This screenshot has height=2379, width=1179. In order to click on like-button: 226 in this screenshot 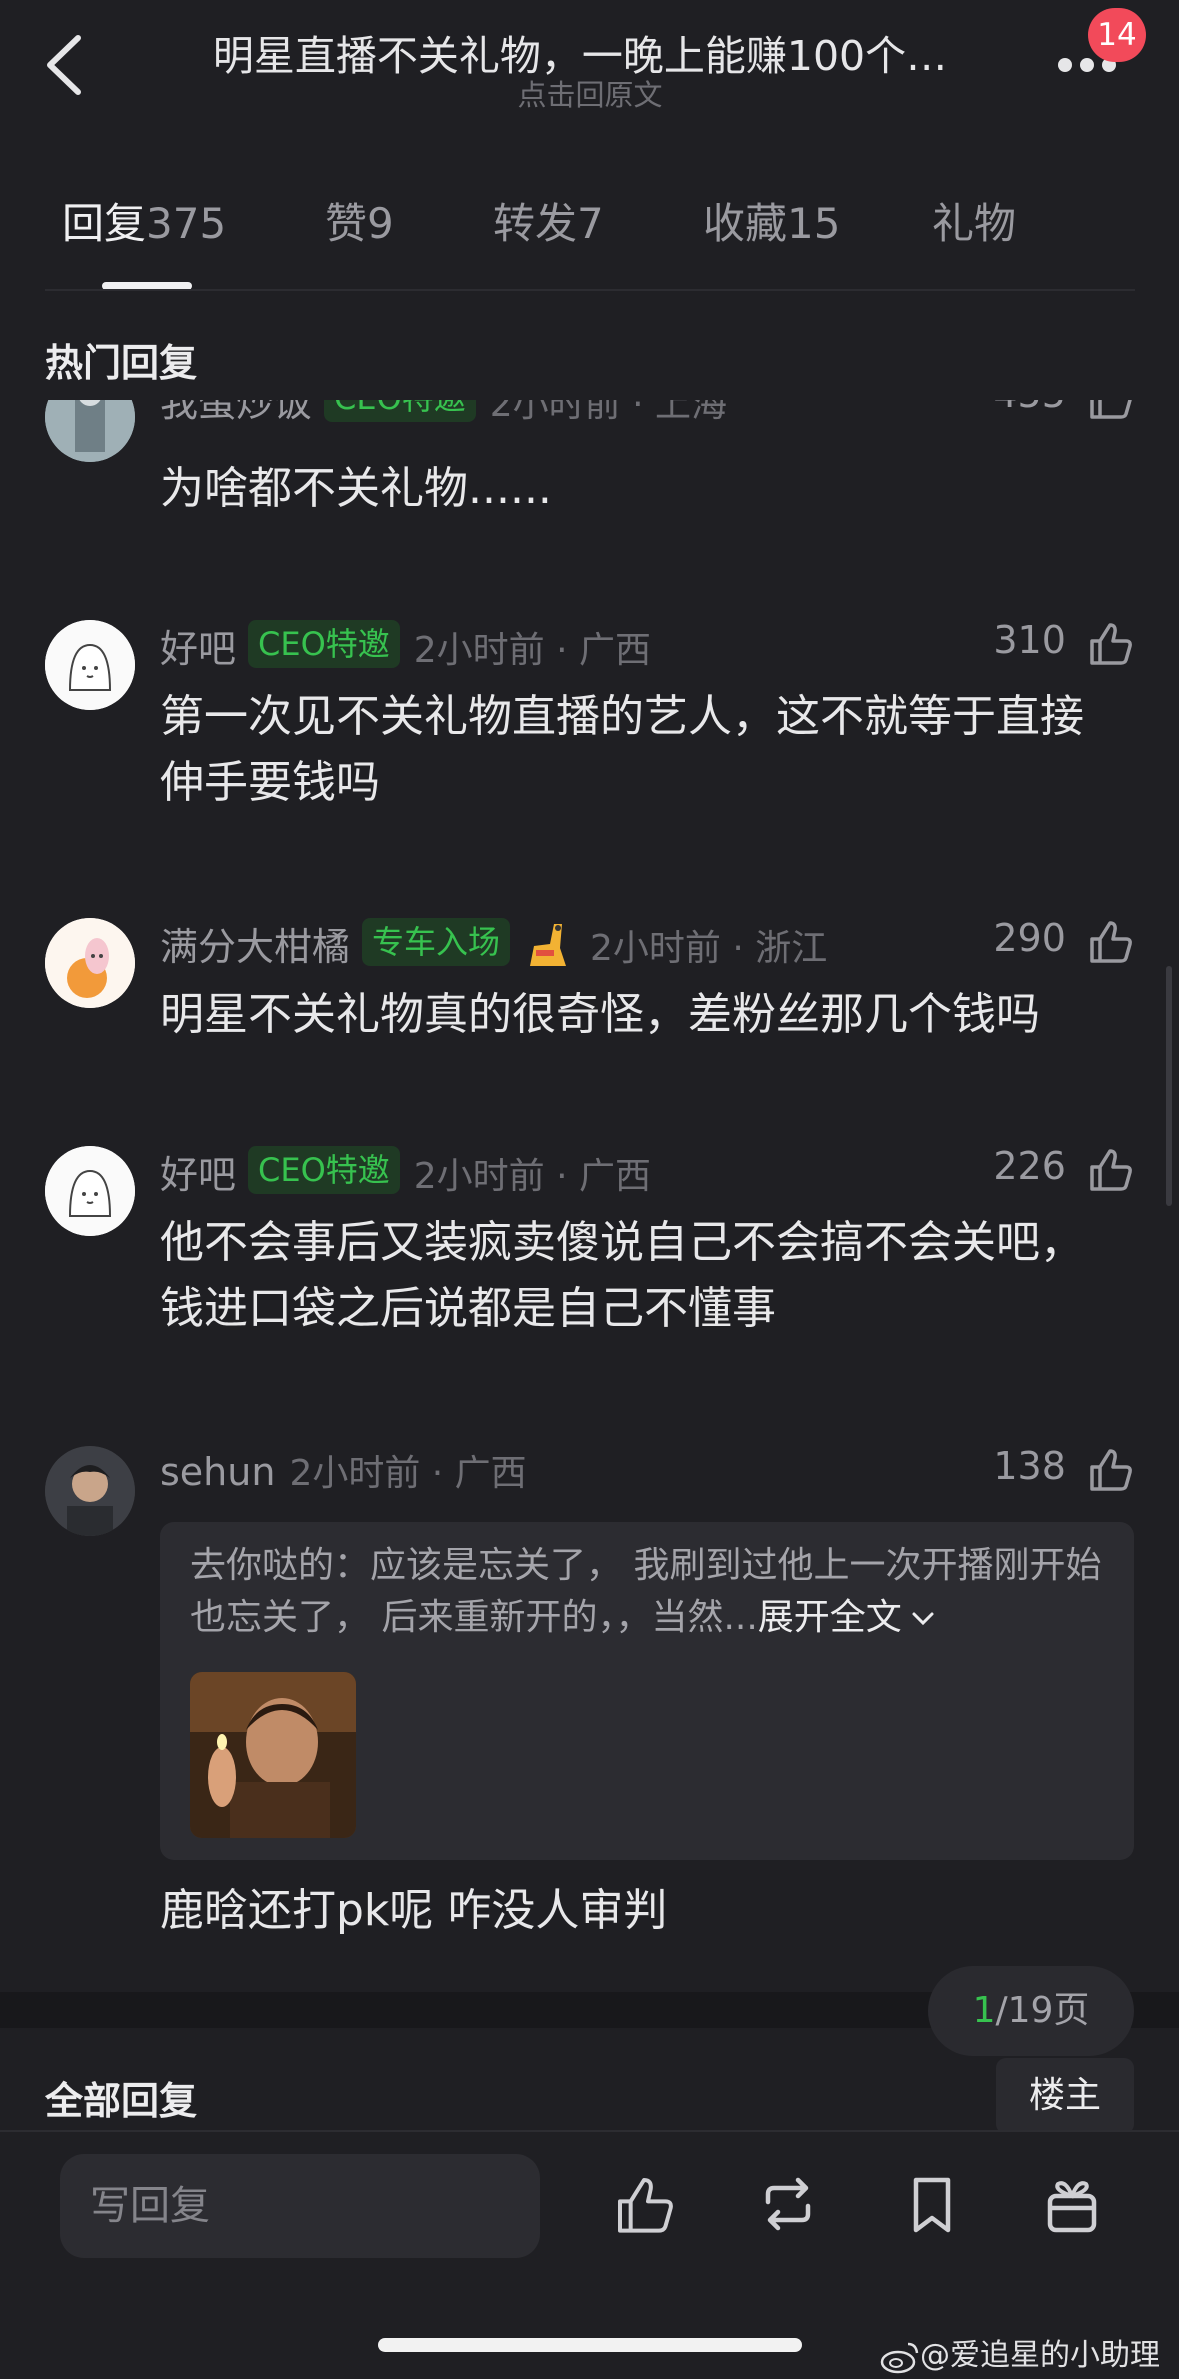, I will do `click(1063, 1174)`.